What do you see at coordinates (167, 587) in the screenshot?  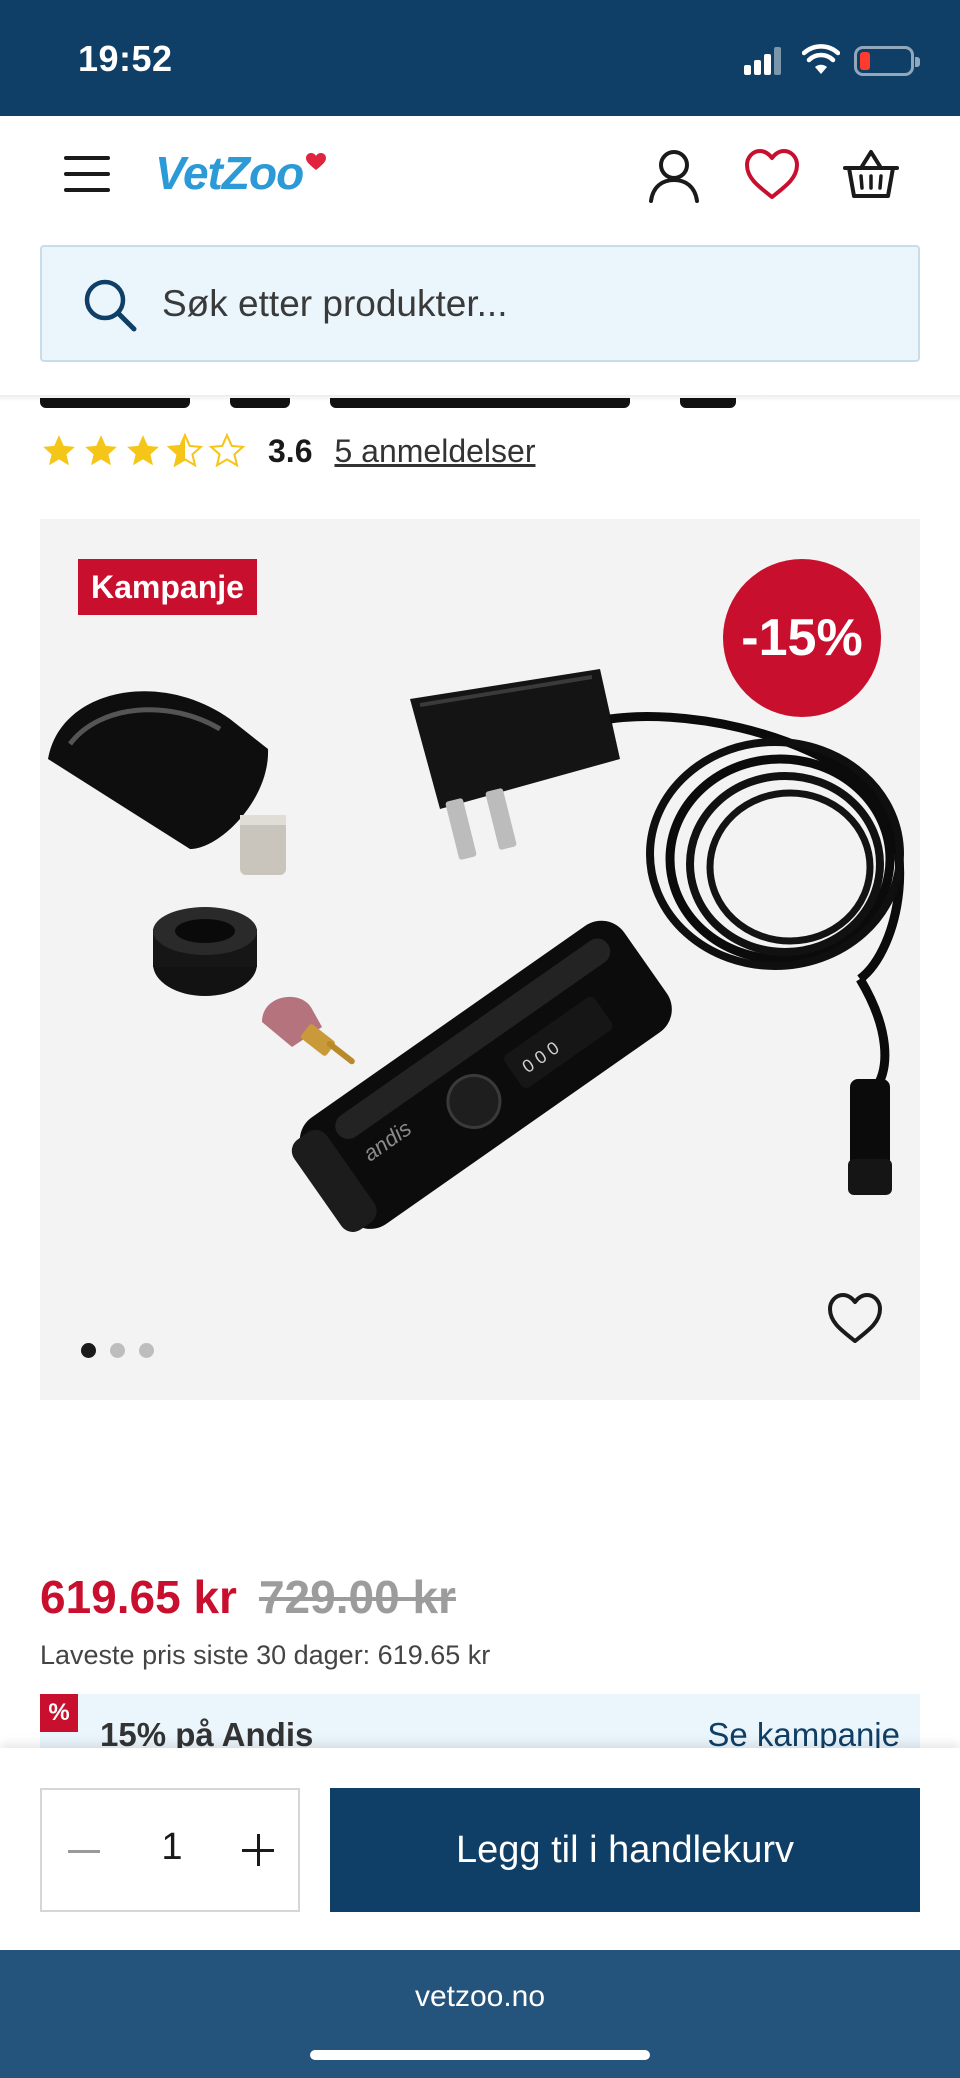 I see `campaign-badge: Kampanje` at bounding box center [167, 587].